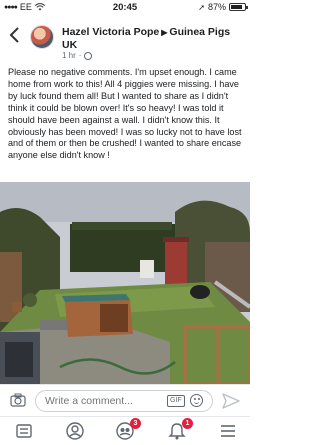  What do you see at coordinates (42, 37) in the screenshot?
I see `avatar` at bounding box center [42, 37].